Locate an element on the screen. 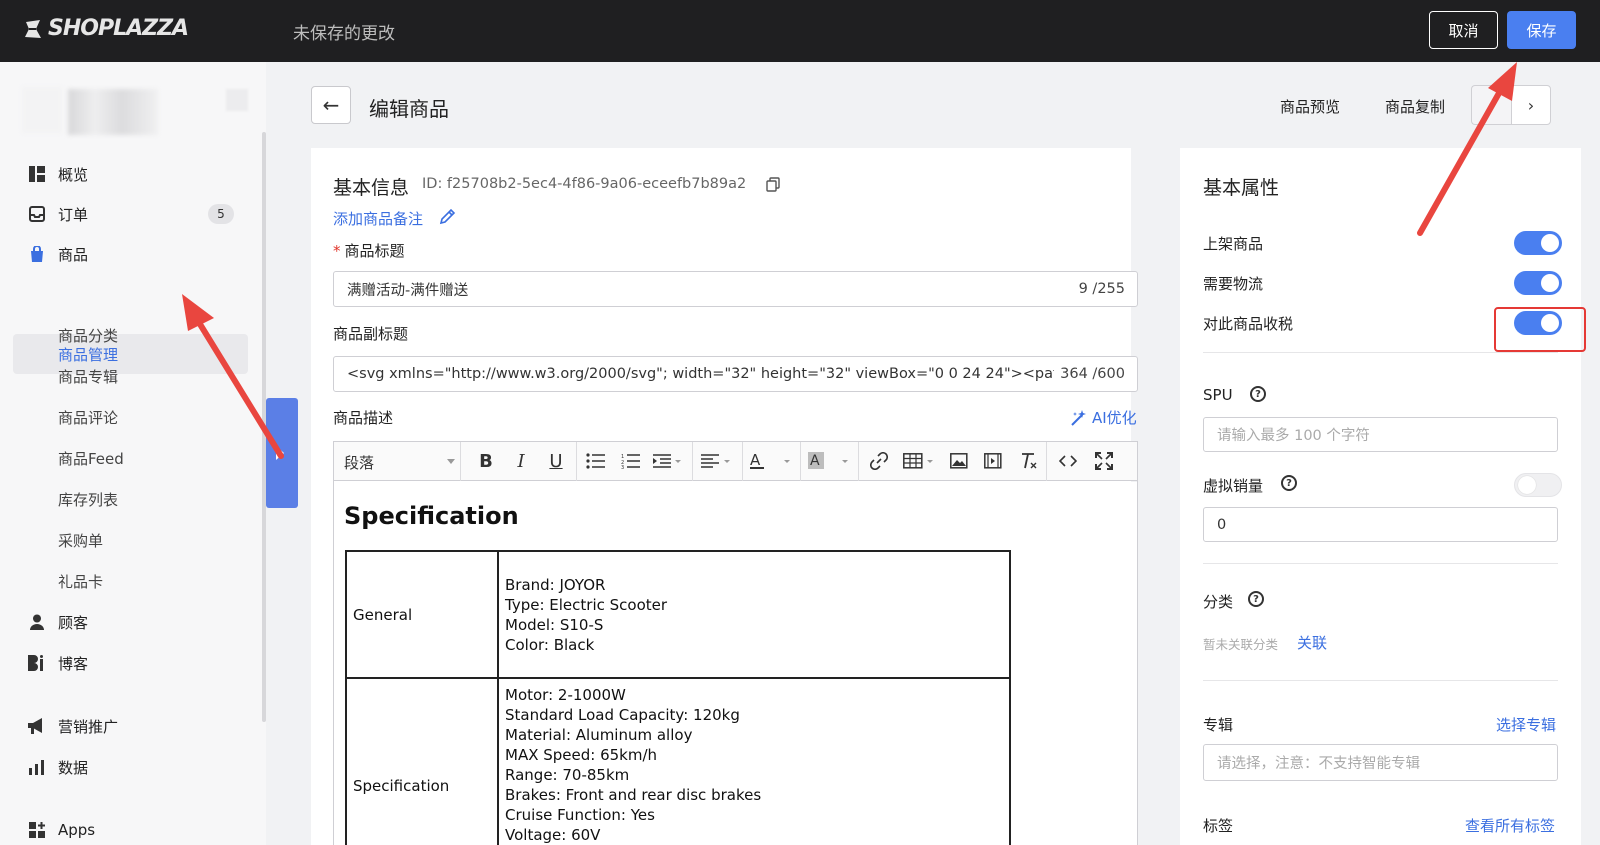 This screenshot has height=845, width=1600. product-subtitle-counter: 364 /600 is located at coordinates (1089, 374).